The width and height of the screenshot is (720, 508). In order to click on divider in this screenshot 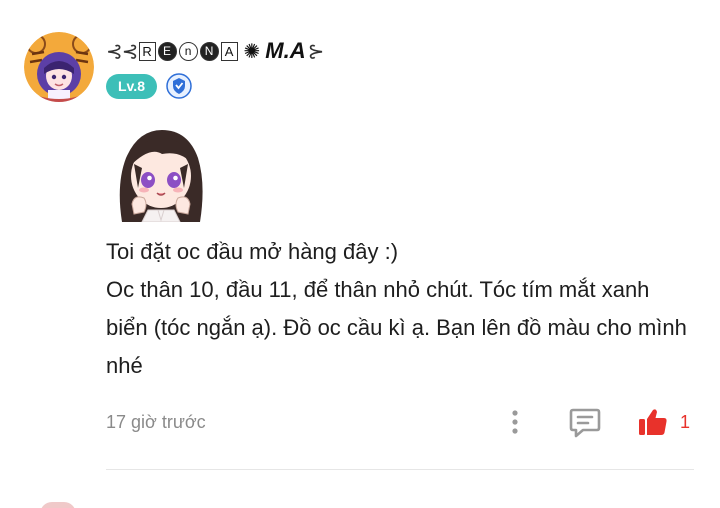, I will do `click(400, 469)`.